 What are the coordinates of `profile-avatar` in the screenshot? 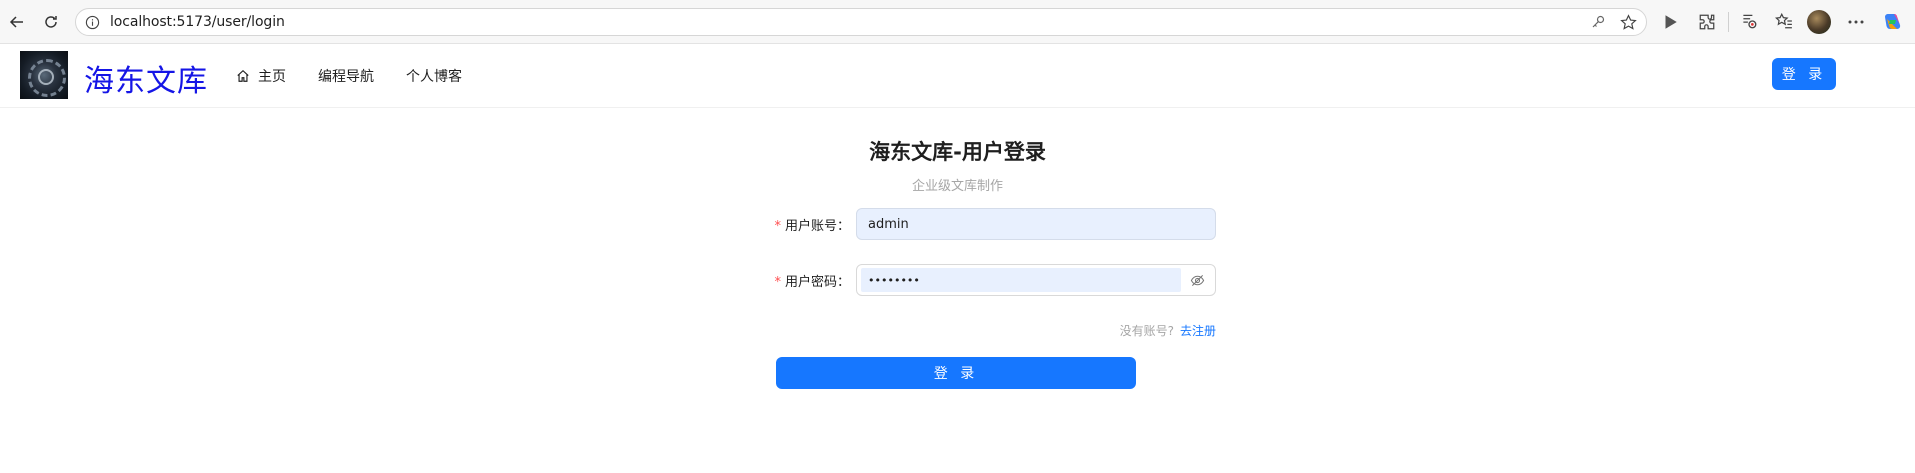 It's located at (1819, 22).